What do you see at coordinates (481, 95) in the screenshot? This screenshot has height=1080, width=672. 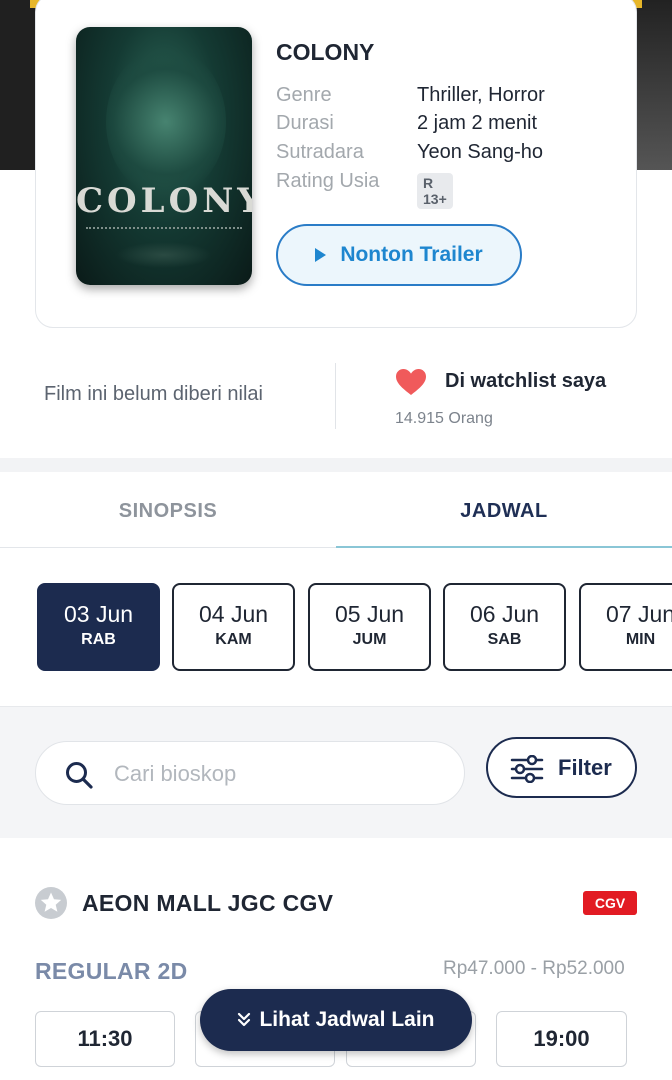 I see `genre-value: Thriller, Horror` at bounding box center [481, 95].